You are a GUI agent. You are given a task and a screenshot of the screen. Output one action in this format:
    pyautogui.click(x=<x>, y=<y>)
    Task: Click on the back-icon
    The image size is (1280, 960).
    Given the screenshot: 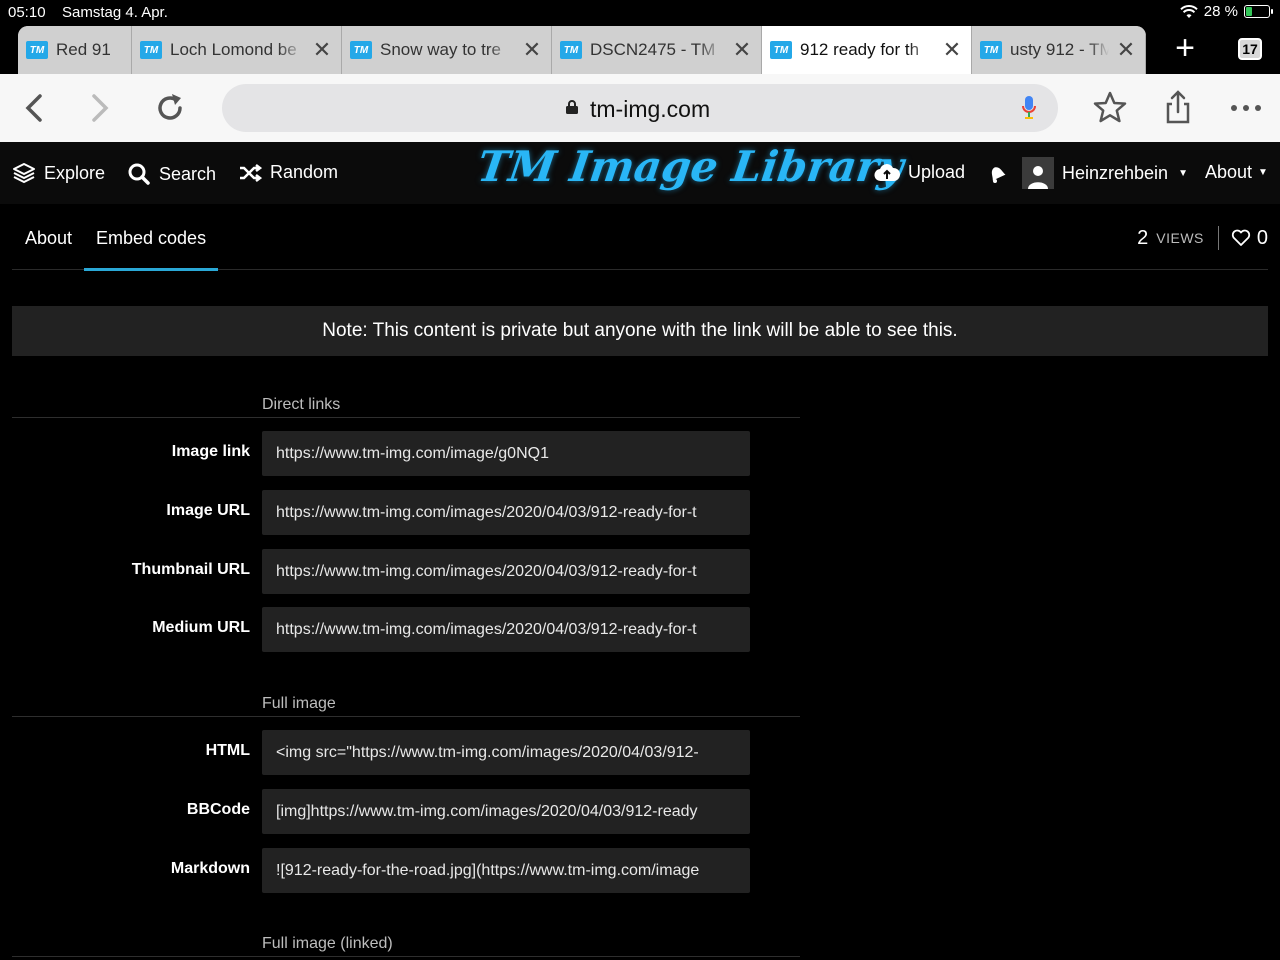 What is the action you would take?
    pyautogui.click(x=34, y=108)
    